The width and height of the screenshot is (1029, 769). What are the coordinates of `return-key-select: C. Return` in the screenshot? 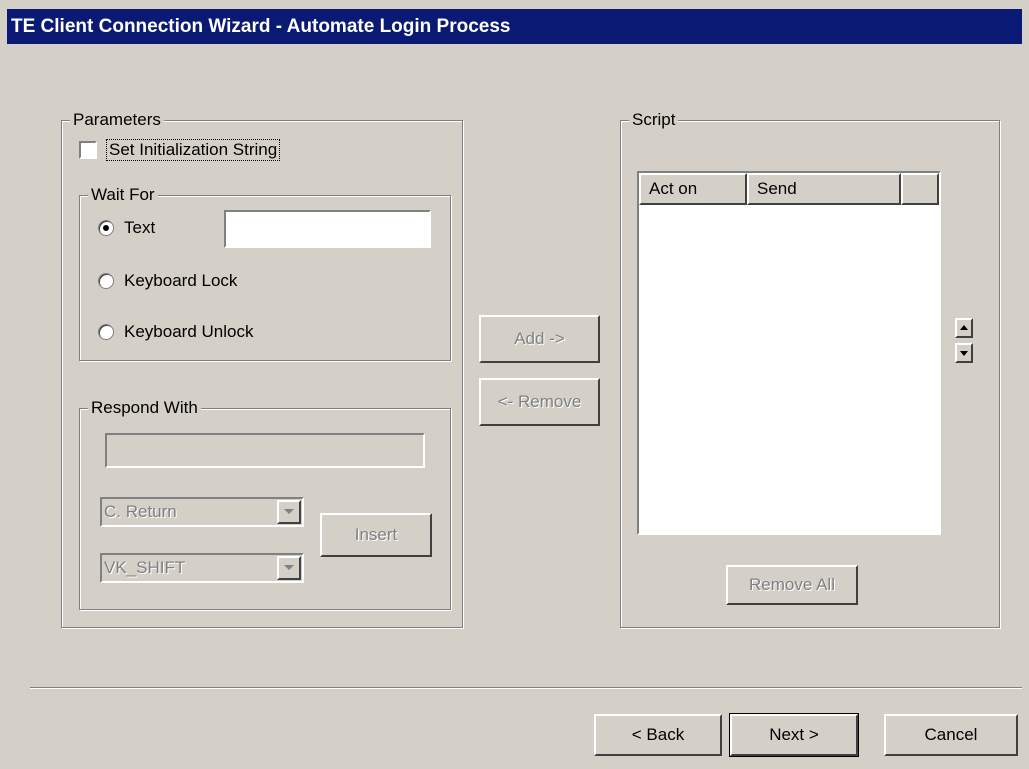 It's located at (202, 512).